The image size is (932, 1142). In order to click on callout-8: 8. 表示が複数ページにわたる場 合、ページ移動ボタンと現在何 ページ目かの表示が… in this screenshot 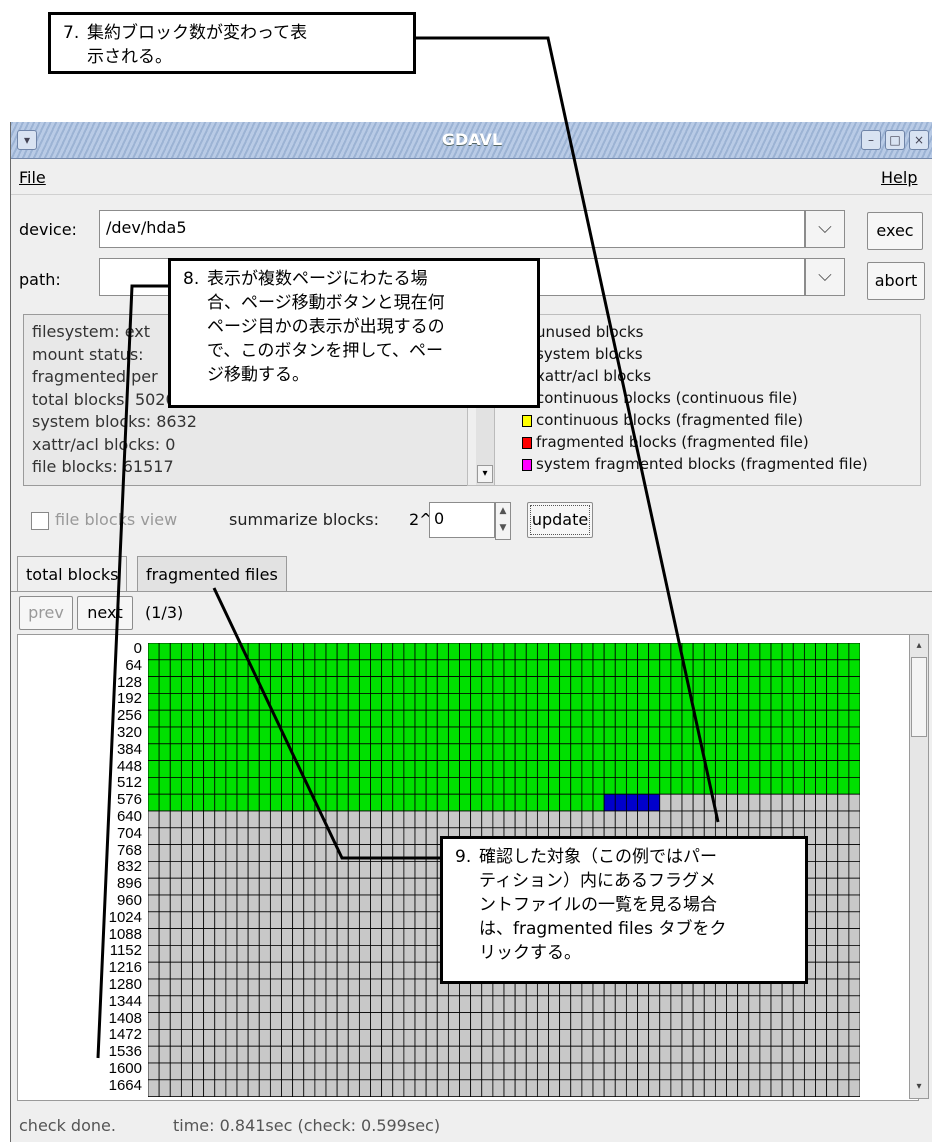, I will do `click(354, 333)`.